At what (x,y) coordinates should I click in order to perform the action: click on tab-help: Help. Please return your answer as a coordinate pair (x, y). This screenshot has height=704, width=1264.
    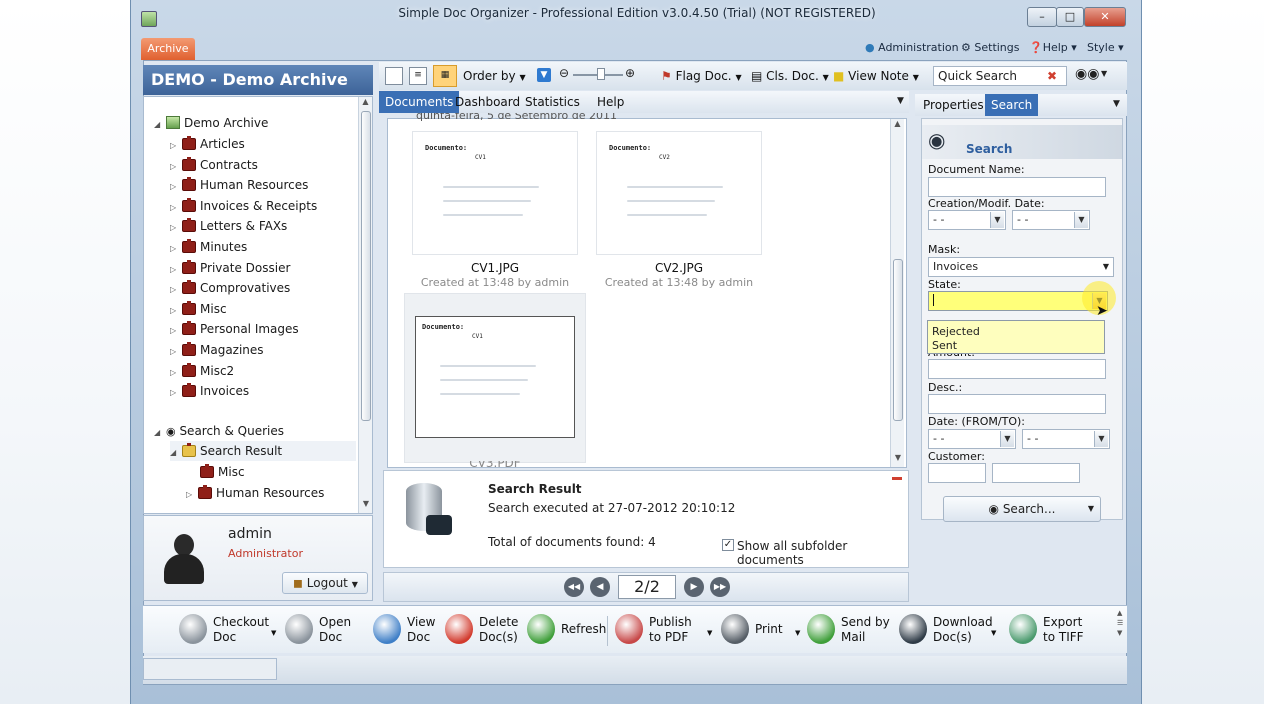
    Looking at the image, I should click on (610, 102).